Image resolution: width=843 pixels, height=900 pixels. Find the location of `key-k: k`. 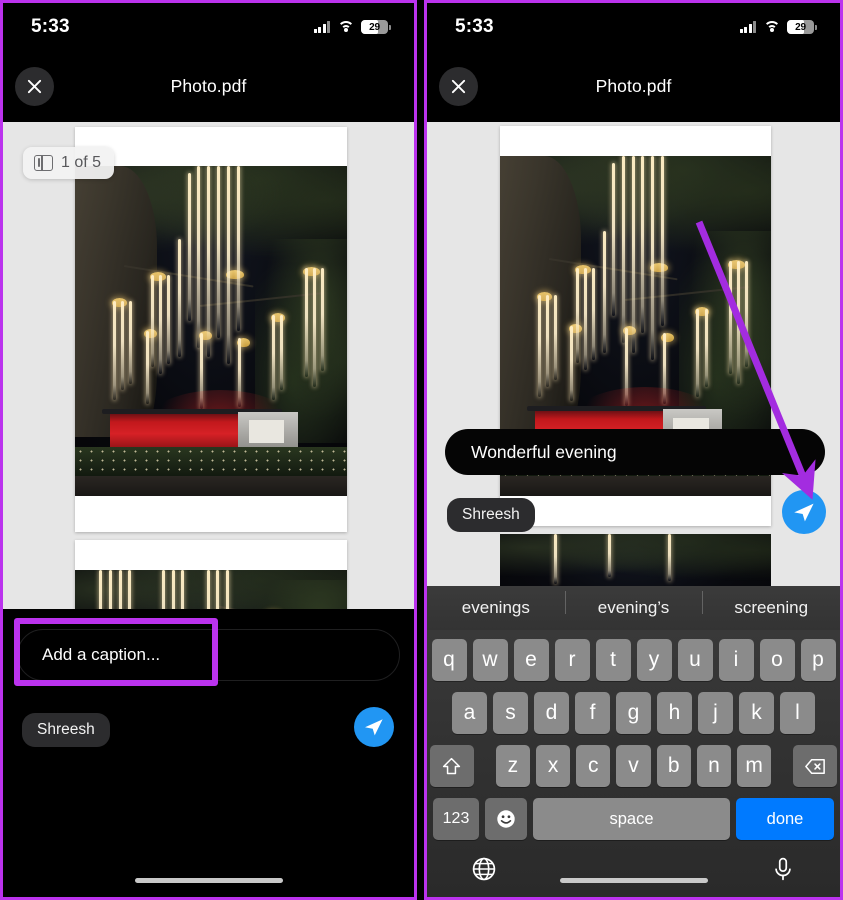

key-k: k is located at coordinates (756, 713).